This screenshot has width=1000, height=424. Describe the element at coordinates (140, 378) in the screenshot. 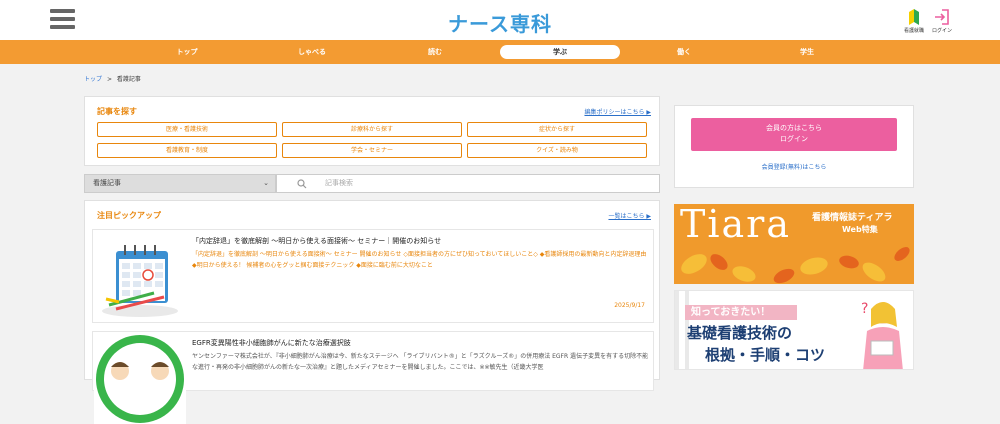

I see `article-thumbnail` at that location.